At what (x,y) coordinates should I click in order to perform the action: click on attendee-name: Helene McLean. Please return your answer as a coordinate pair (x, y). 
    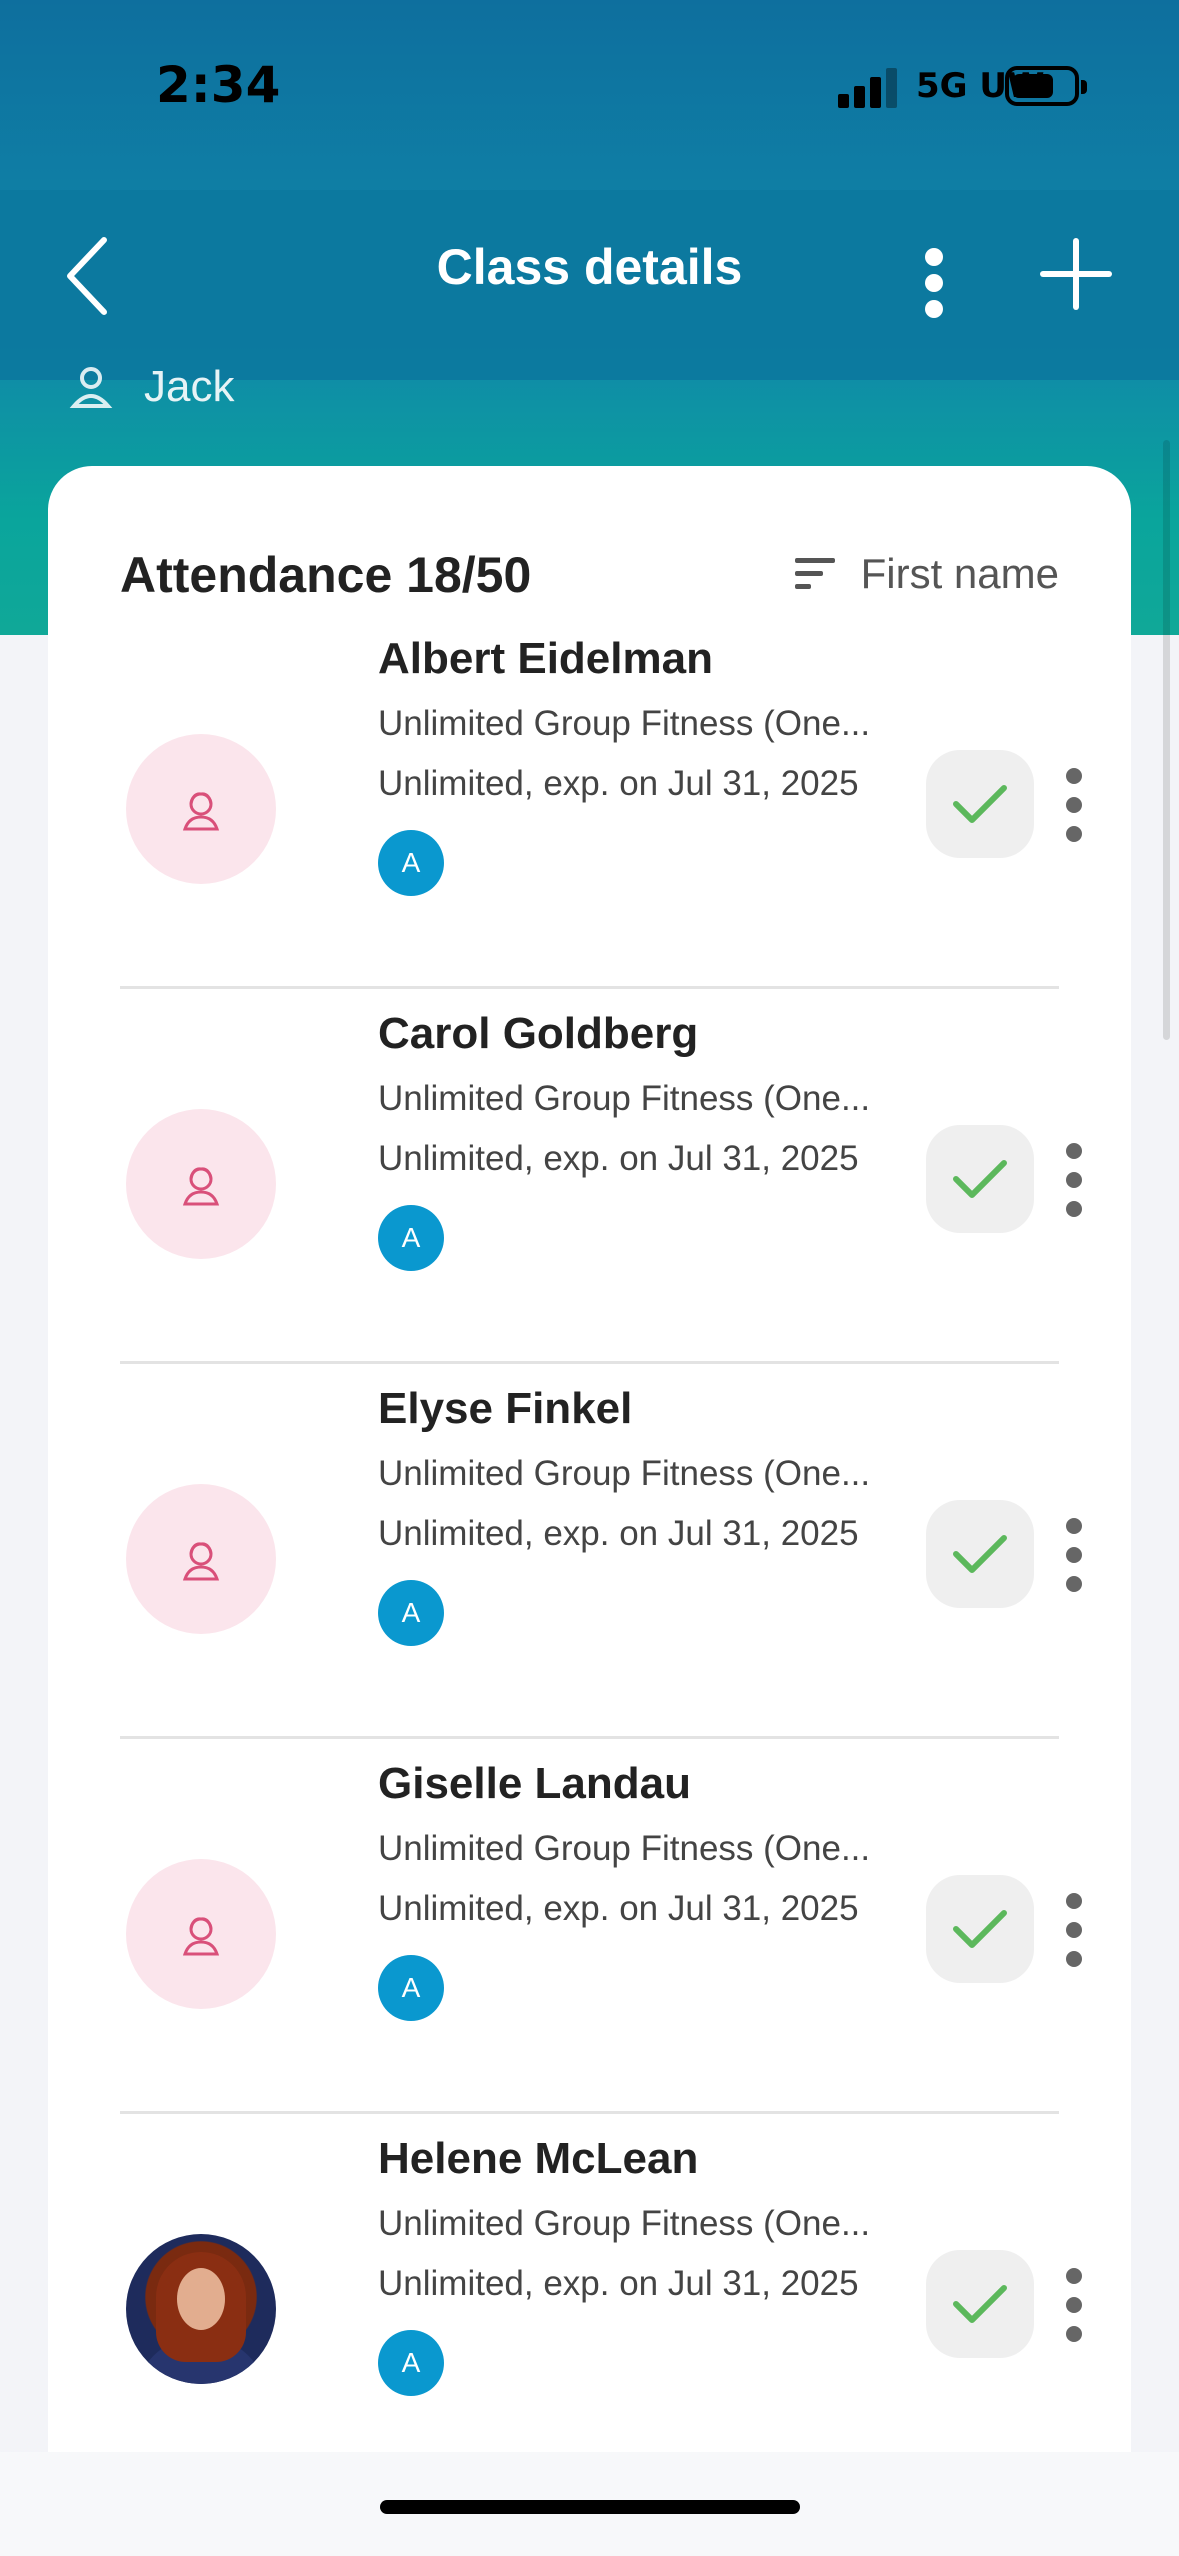
    Looking at the image, I should click on (538, 2158).